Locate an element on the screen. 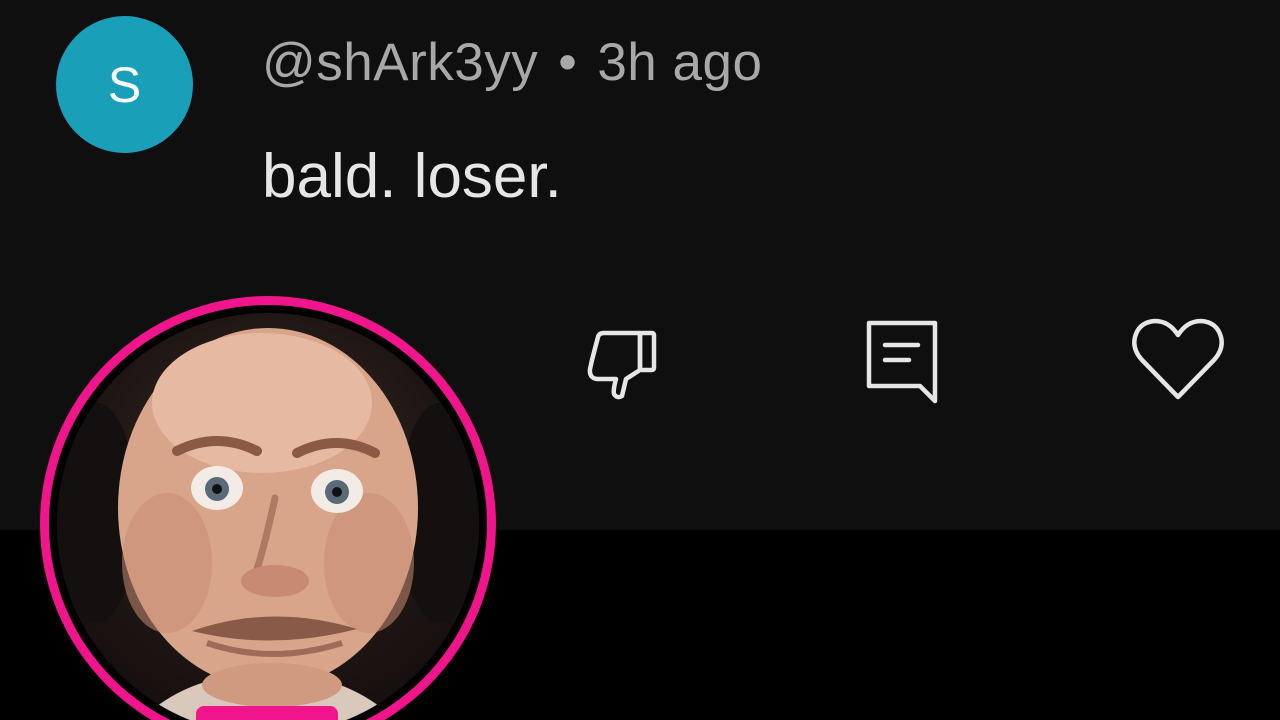  comment-text: bald. loser. is located at coordinates (412, 176).